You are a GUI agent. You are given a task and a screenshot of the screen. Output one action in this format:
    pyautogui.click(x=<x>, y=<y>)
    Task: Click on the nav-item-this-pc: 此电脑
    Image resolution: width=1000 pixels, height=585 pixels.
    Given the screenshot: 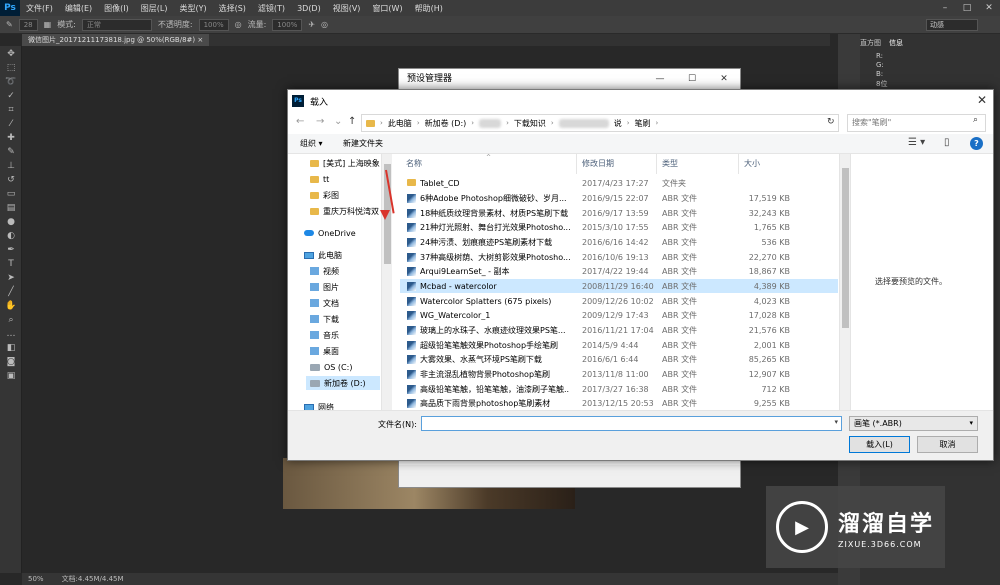 What is the action you would take?
    pyautogui.click(x=323, y=255)
    